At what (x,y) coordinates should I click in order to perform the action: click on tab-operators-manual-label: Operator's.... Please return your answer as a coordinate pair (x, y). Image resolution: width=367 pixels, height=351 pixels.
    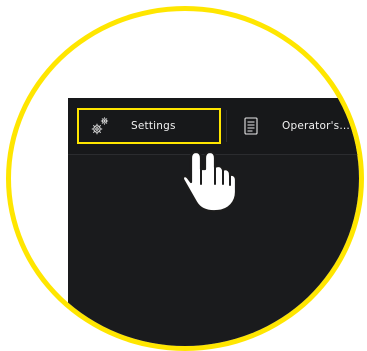
    Looking at the image, I should click on (316, 126).